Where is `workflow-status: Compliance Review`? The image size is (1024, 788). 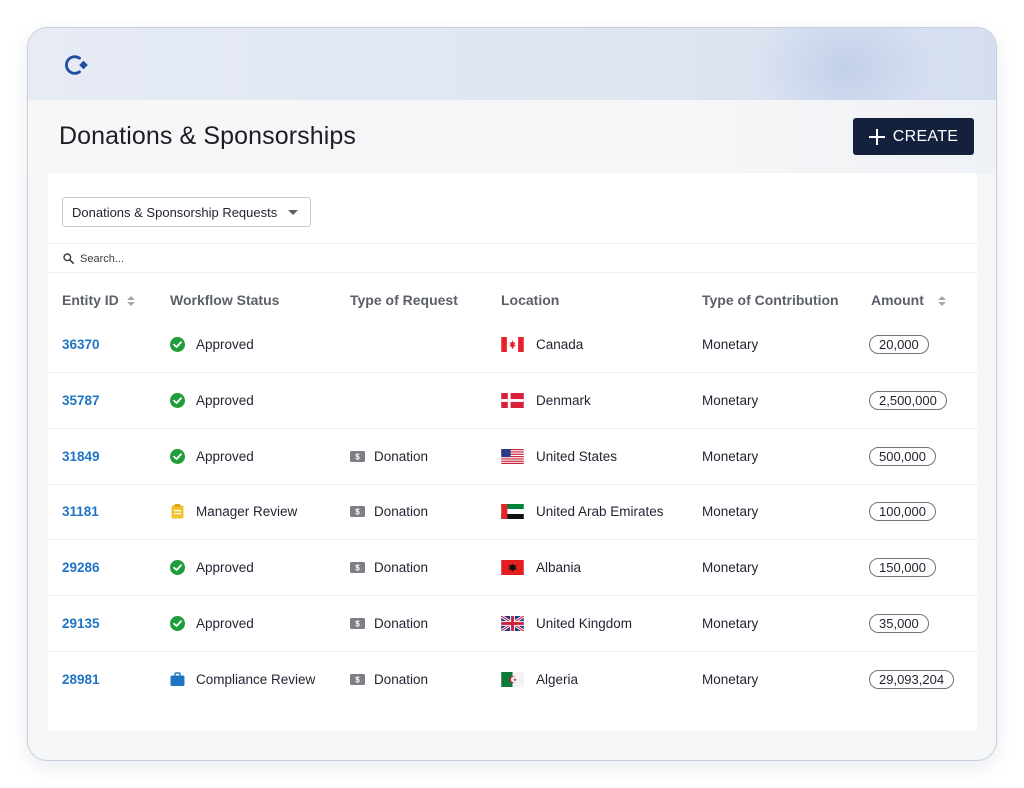
workflow-status: Compliance Review is located at coordinates (256, 679).